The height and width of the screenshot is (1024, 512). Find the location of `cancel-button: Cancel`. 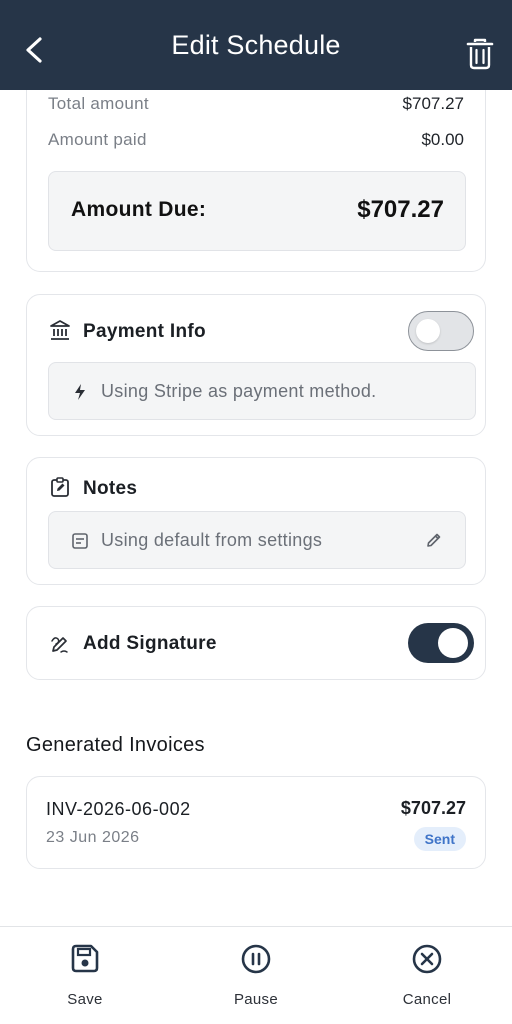

cancel-button: Cancel is located at coordinates (427, 975).